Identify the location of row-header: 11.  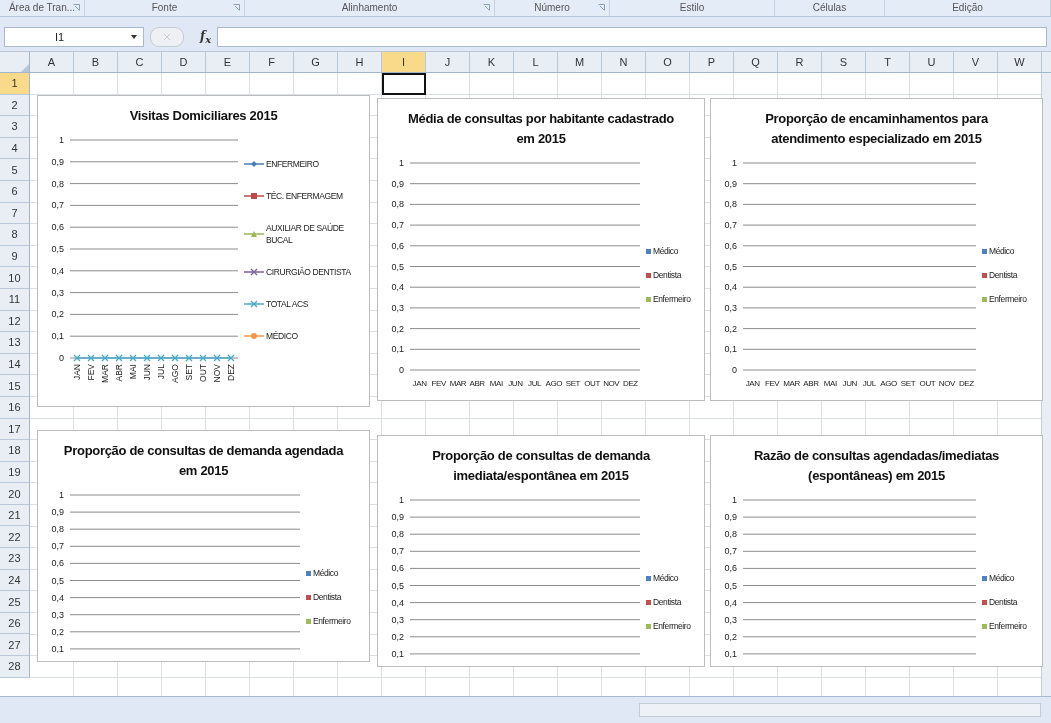
(15, 299).